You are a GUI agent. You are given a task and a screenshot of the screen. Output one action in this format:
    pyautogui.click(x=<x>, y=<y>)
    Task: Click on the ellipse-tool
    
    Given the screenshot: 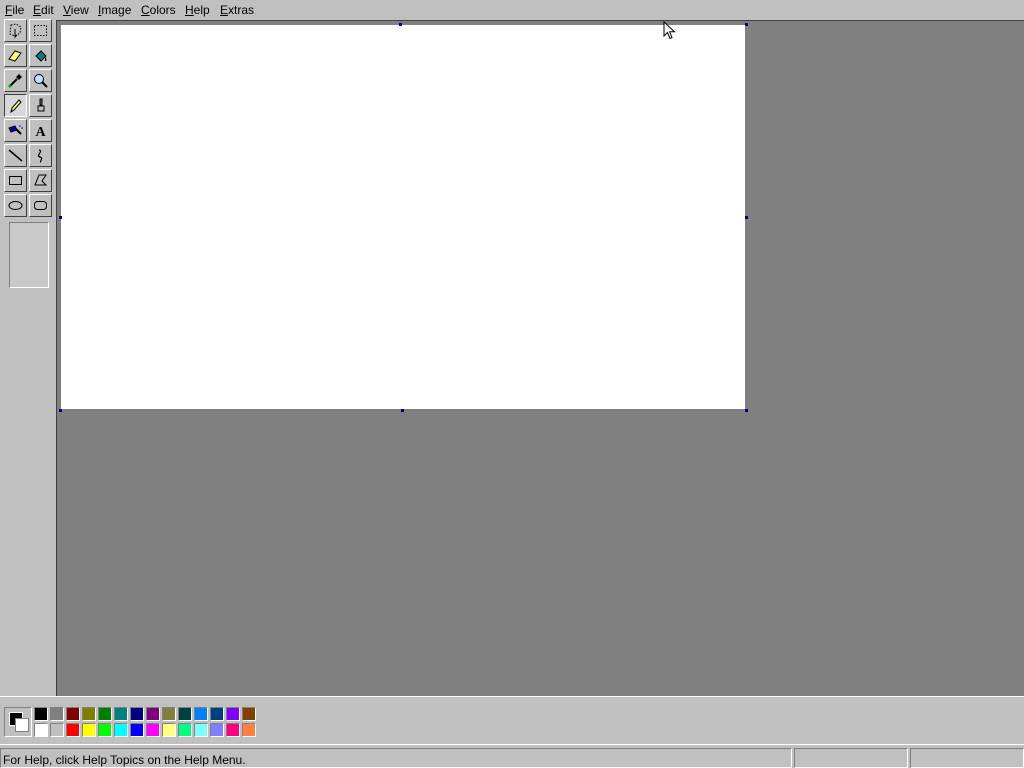 What is the action you would take?
    pyautogui.click(x=15, y=205)
    